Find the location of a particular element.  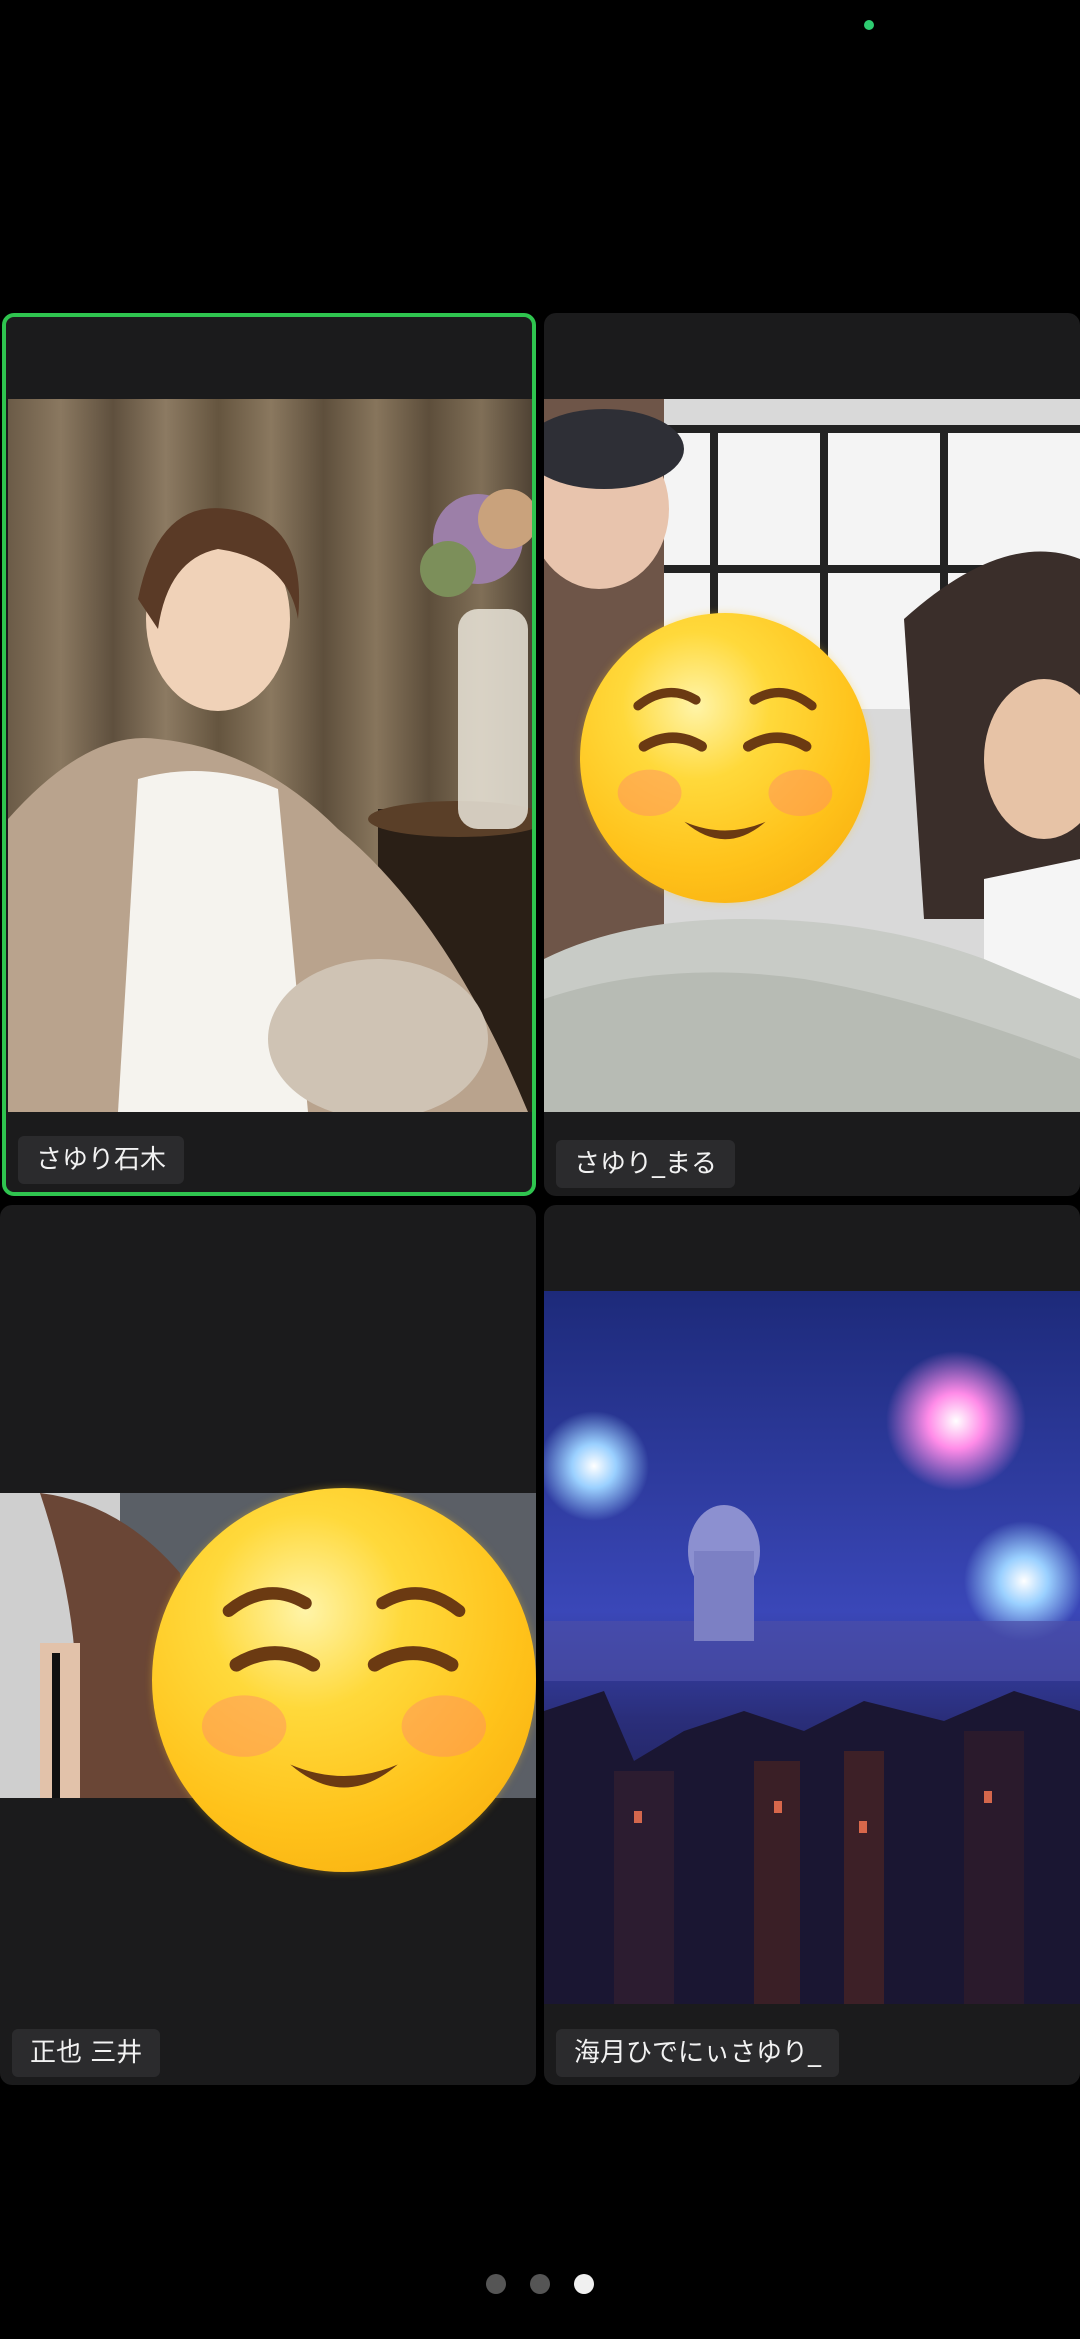

participant-name-label-3: 正也 三井 is located at coordinates (86, 2053).